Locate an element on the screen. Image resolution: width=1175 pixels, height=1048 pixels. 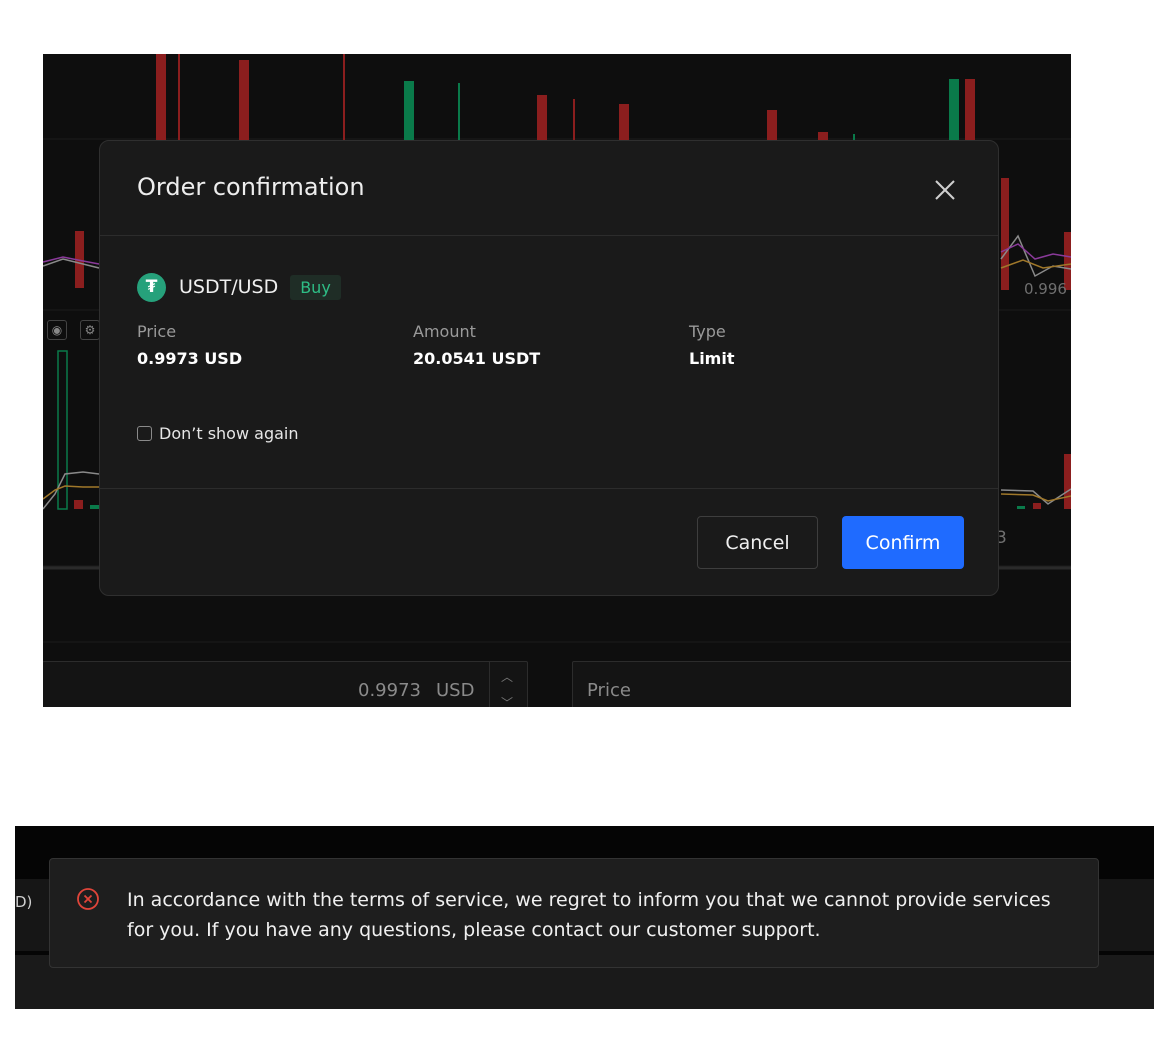
amount-field: Amount 20.0541 USDT is located at coordinates (476, 345).